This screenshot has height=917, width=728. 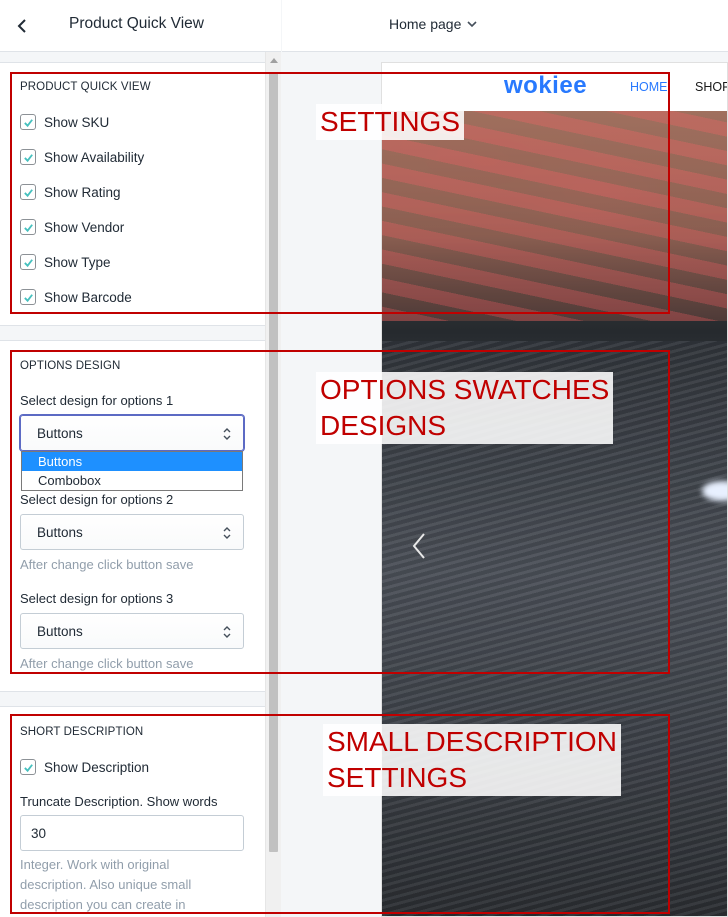 I want to click on chevron-down-icon, so click(x=472, y=23).